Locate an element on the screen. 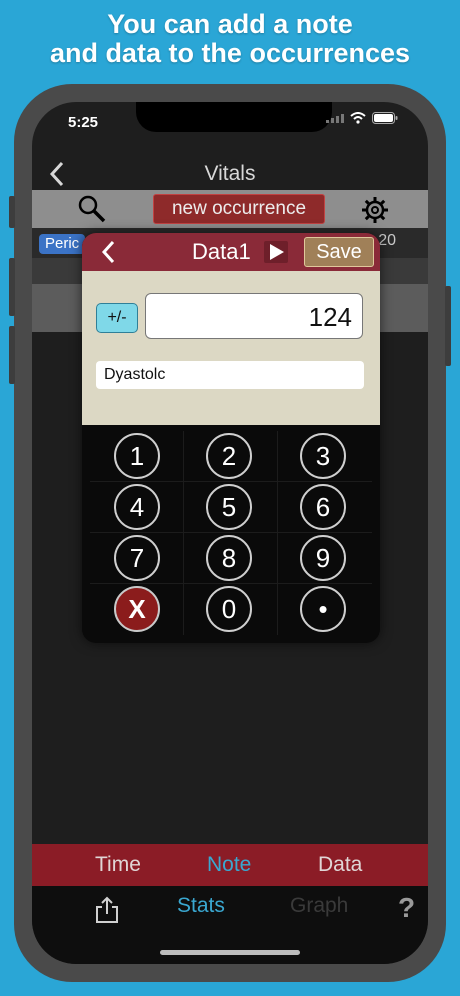 This screenshot has width=460, height=996. sign-toggle-button: +/- is located at coordinates (117, 318).